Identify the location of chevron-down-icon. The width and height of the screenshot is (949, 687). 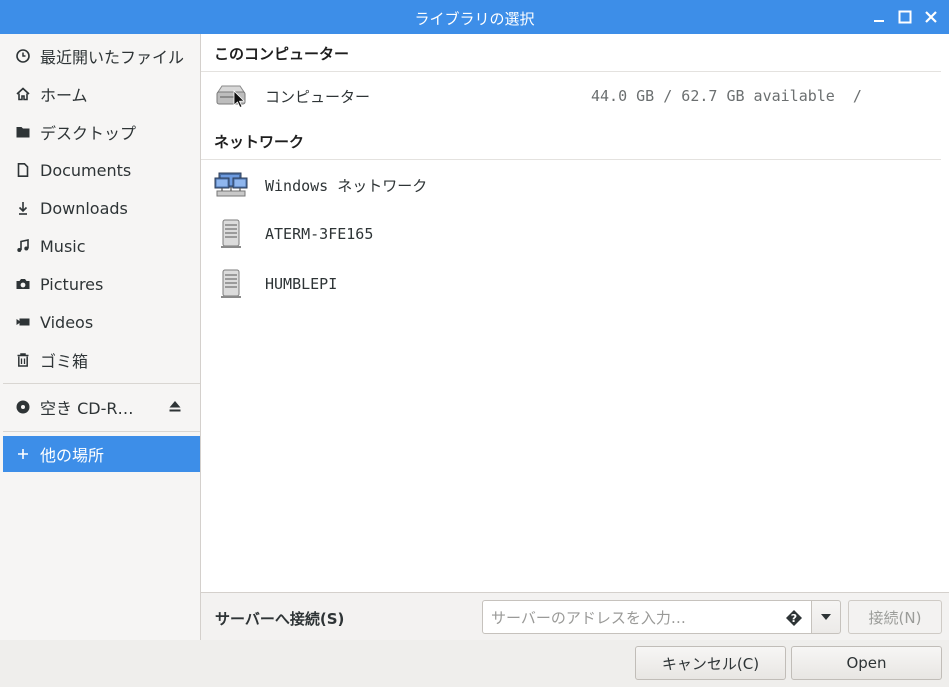
(826, 617).